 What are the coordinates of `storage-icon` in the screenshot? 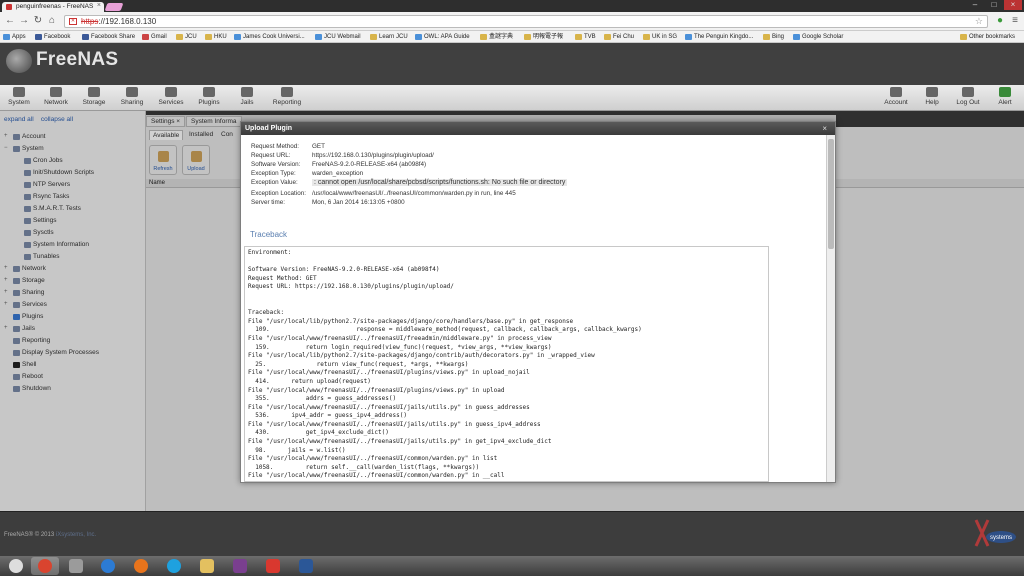 It's located at (94, 92).